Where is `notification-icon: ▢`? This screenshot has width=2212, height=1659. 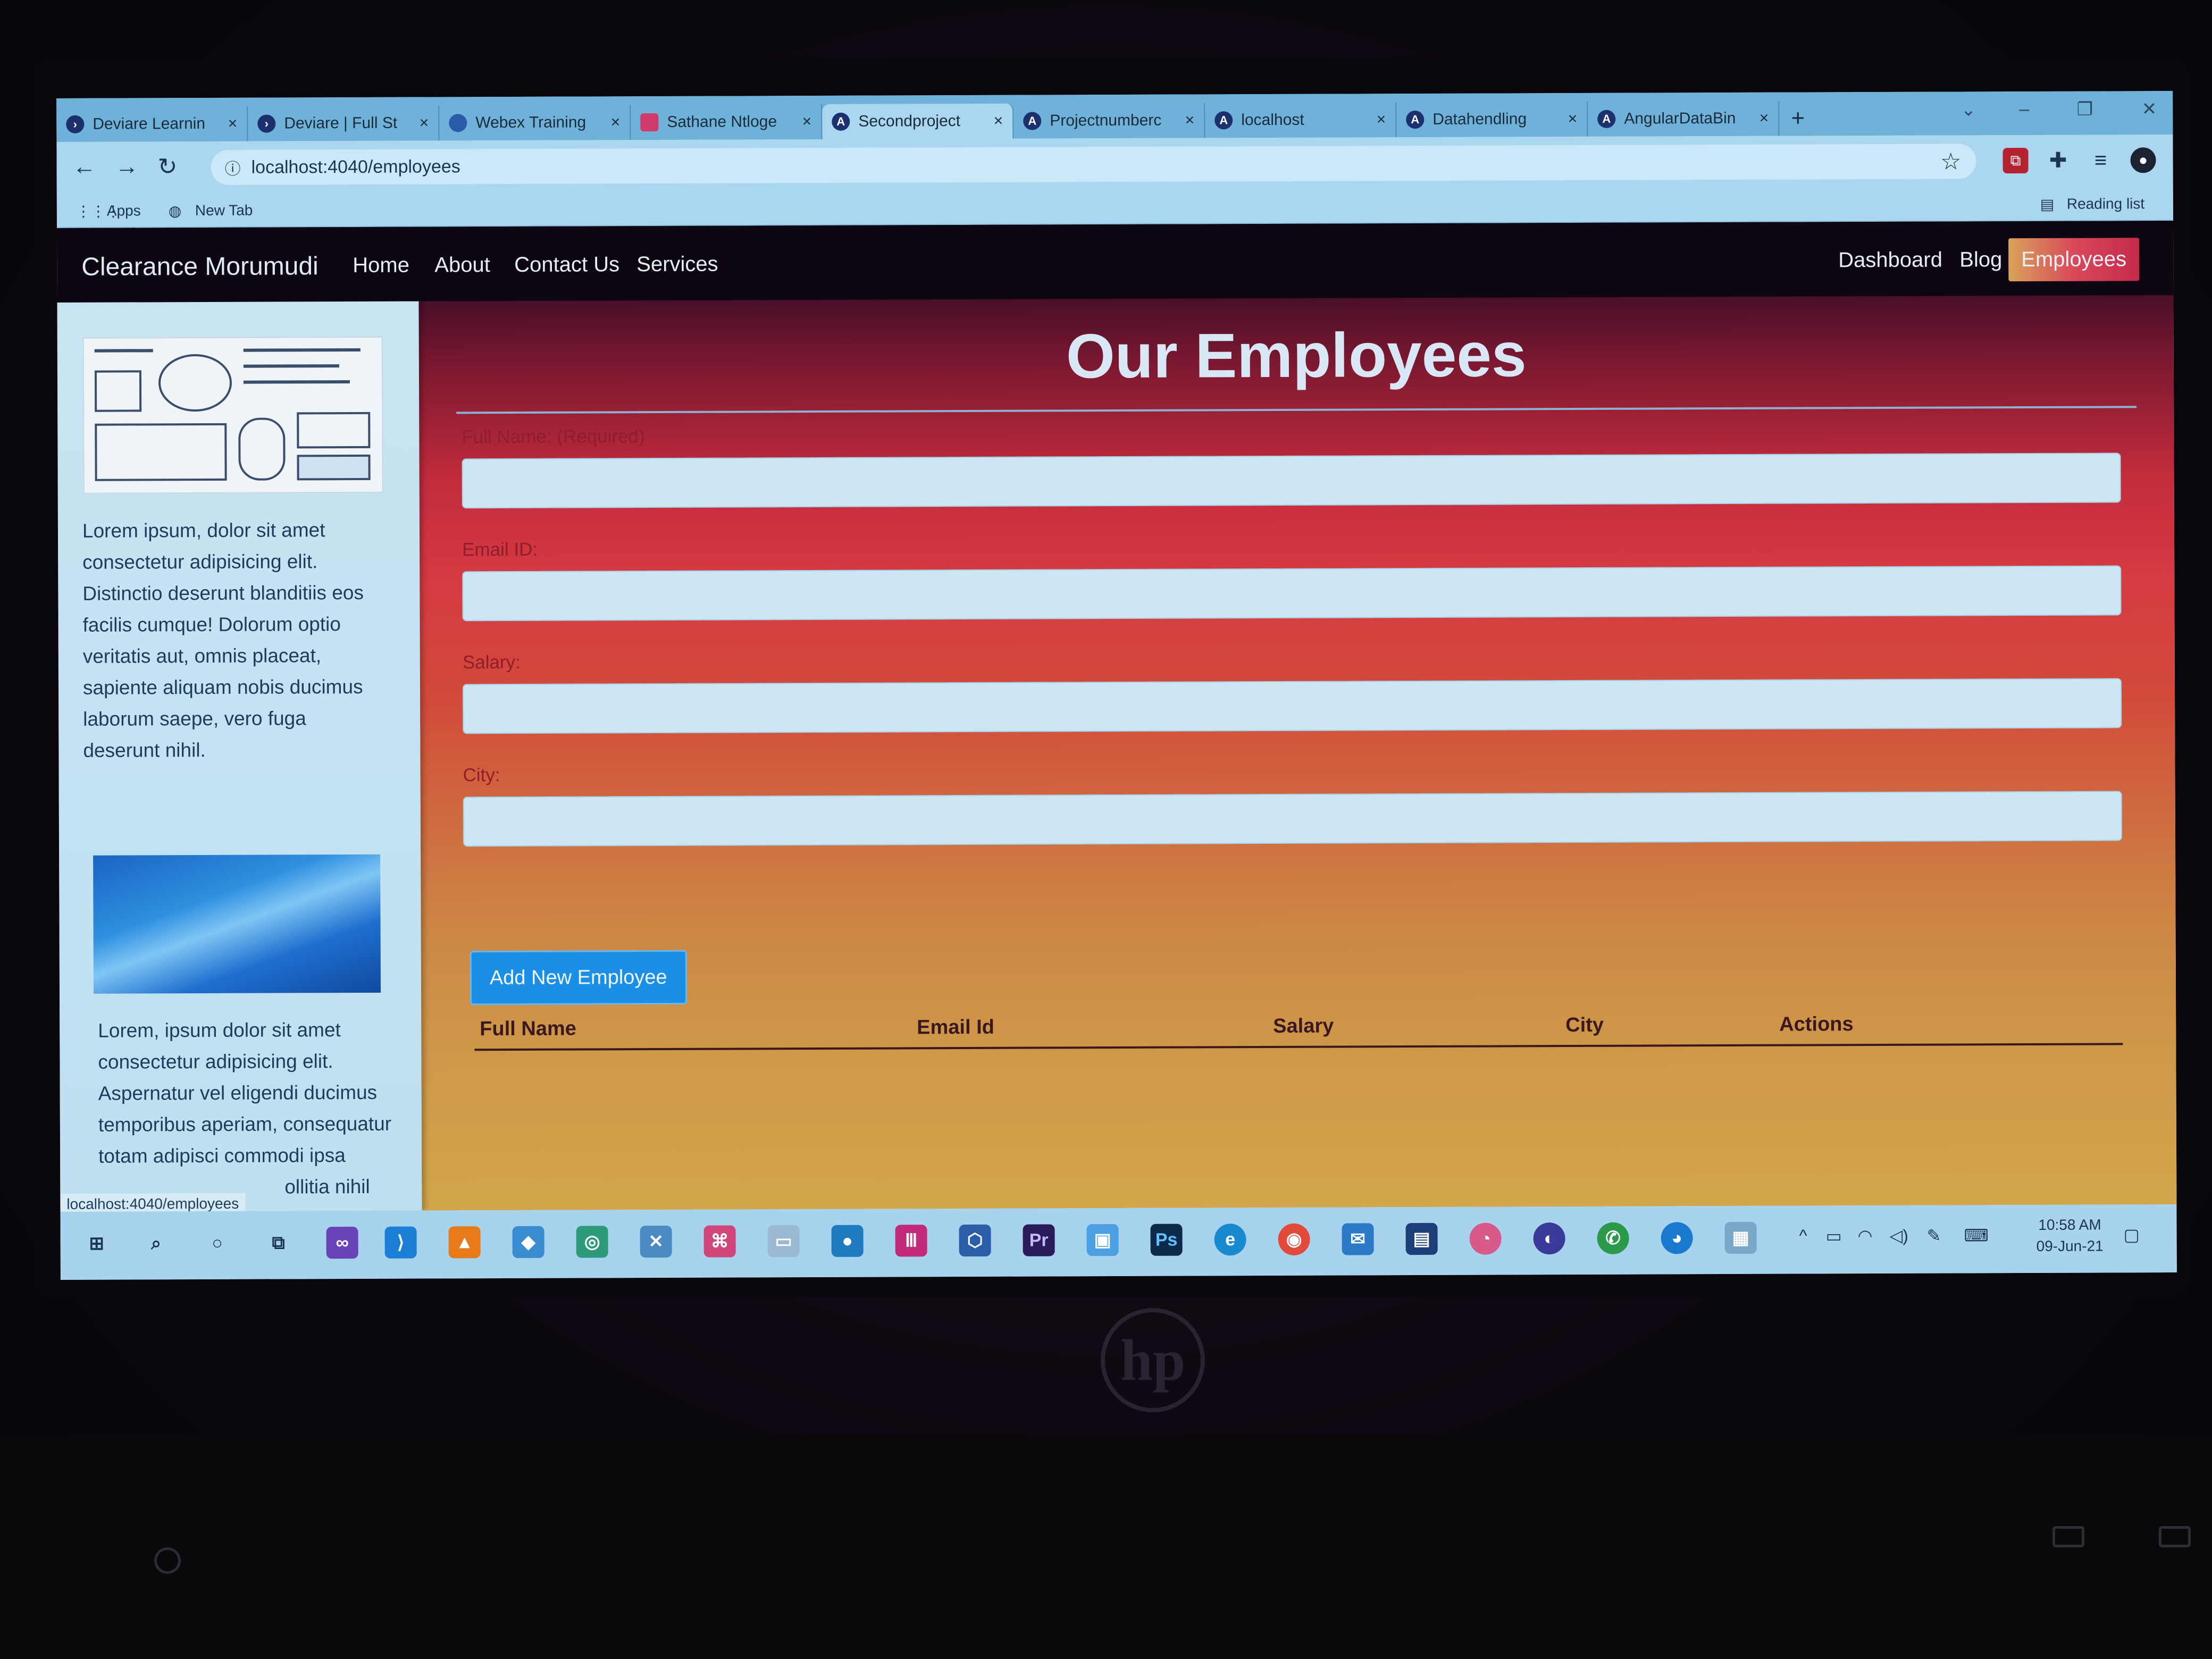 notification-icon: ▢ is located at coordinates (2132, 1235).